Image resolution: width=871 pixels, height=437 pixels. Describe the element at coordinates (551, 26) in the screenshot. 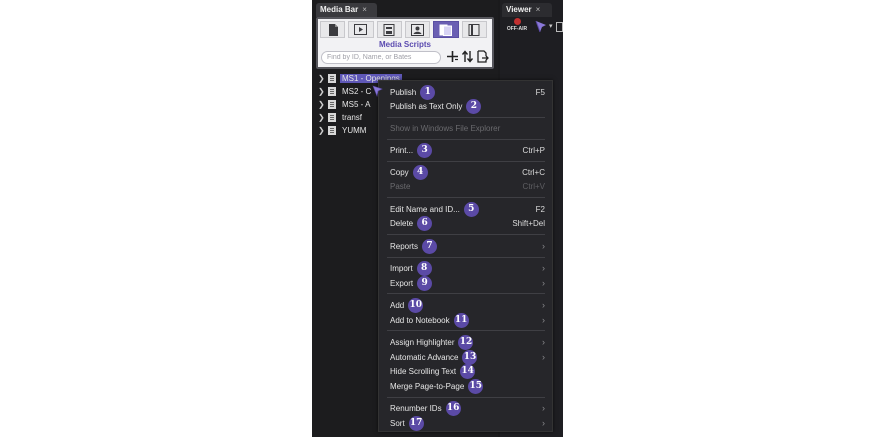

I see `chevron-down-icon: ▾` at that location.